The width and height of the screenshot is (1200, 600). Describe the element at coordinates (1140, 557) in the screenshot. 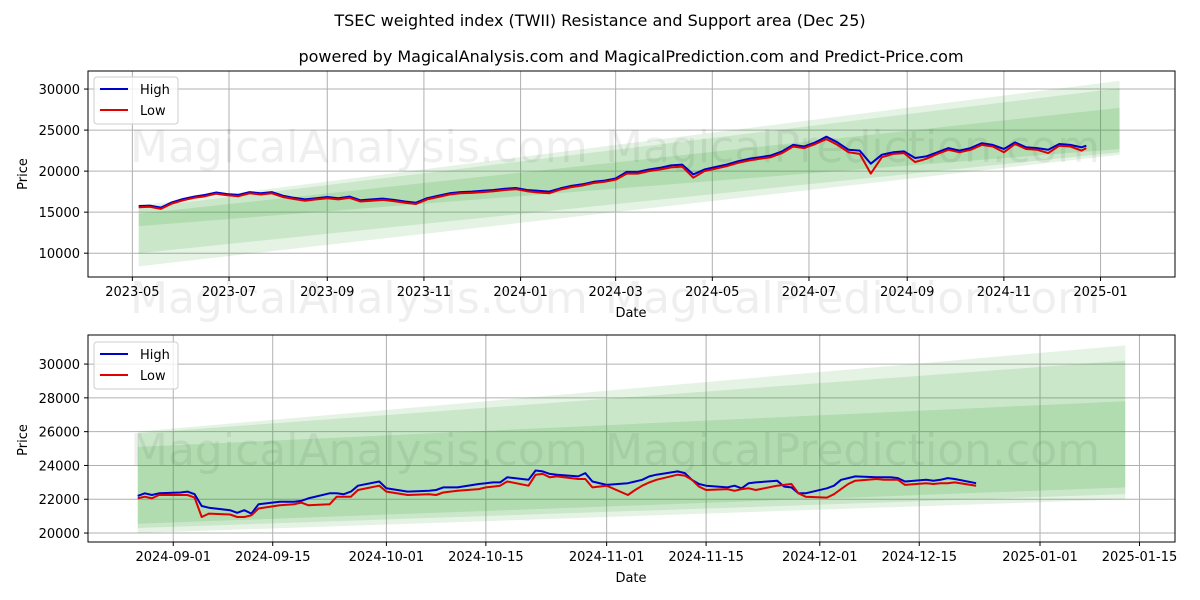

I see `x-tick-label: 2025-01-15` at that location.